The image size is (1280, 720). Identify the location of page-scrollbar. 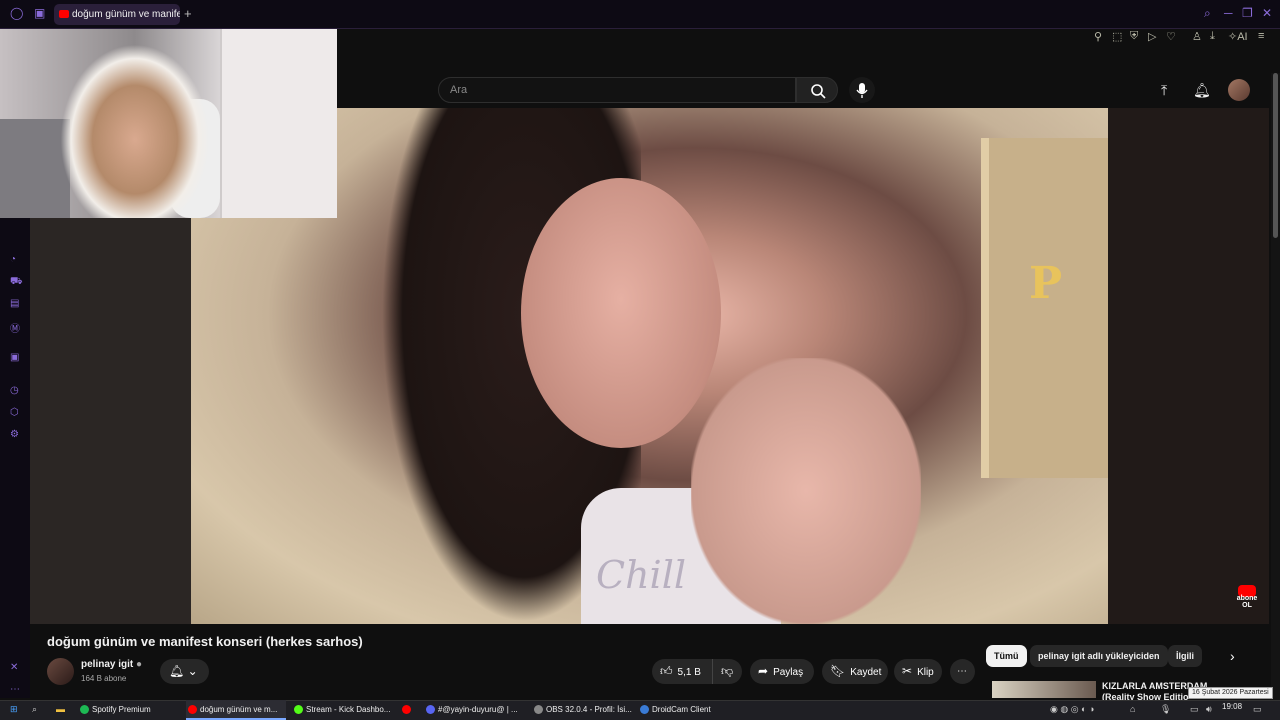
(1275, 386).